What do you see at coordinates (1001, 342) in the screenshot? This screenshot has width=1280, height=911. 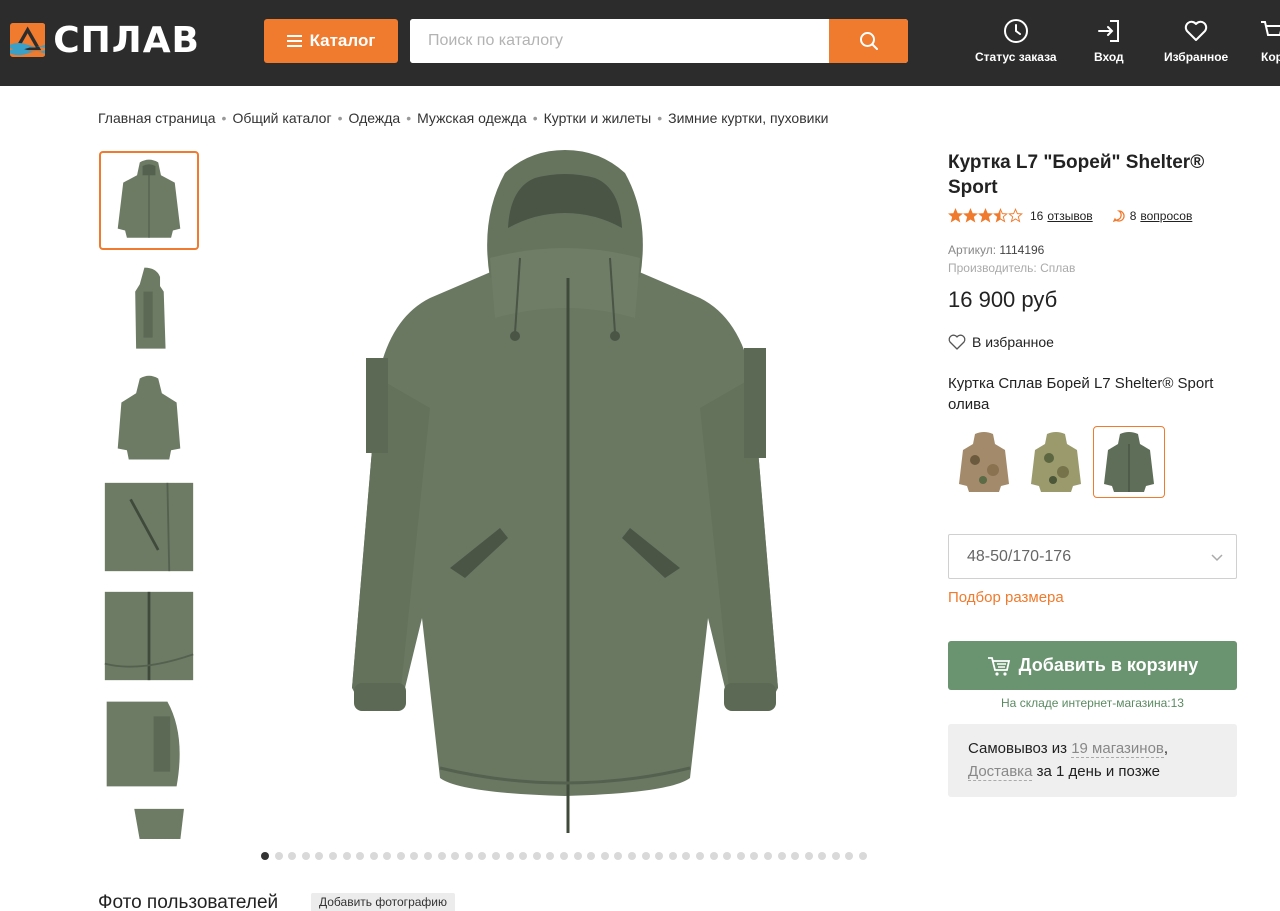 I see `add-to-favorites-button: В избранное` at bounding box center [1001, 342].